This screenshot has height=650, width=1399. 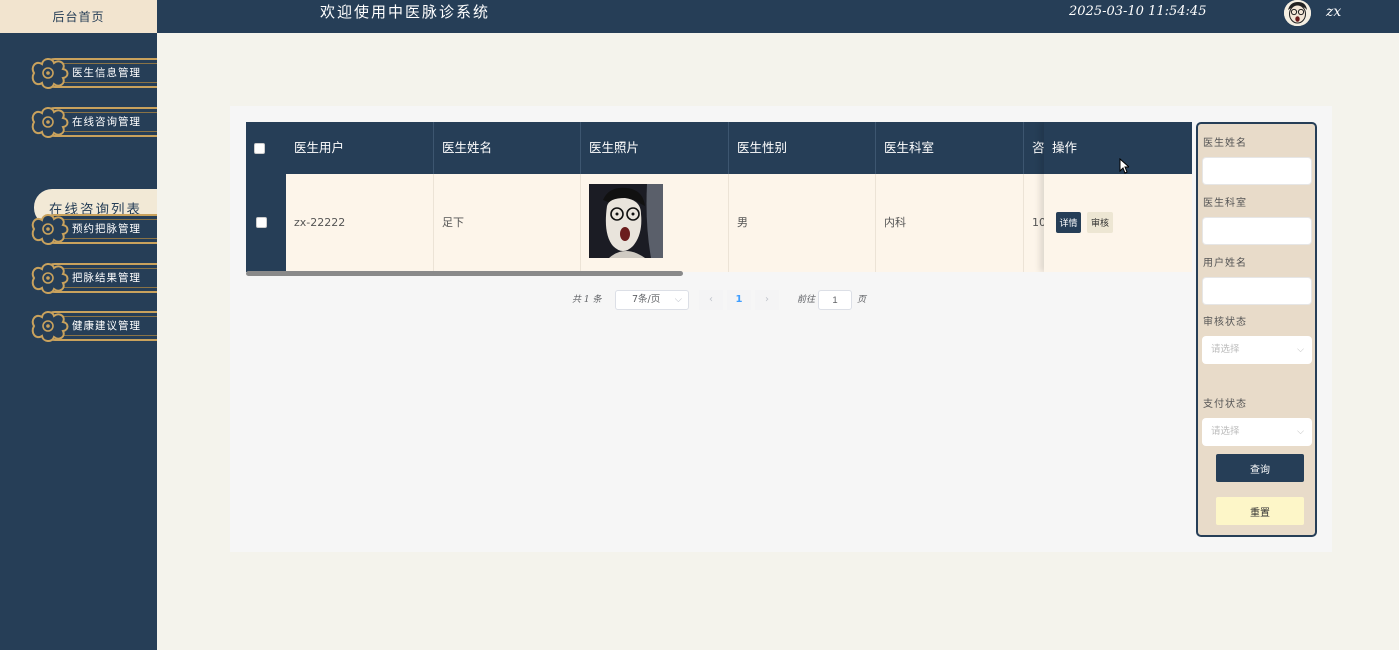 I want to click on page-suffix: 页, so click(x=862, y=300).